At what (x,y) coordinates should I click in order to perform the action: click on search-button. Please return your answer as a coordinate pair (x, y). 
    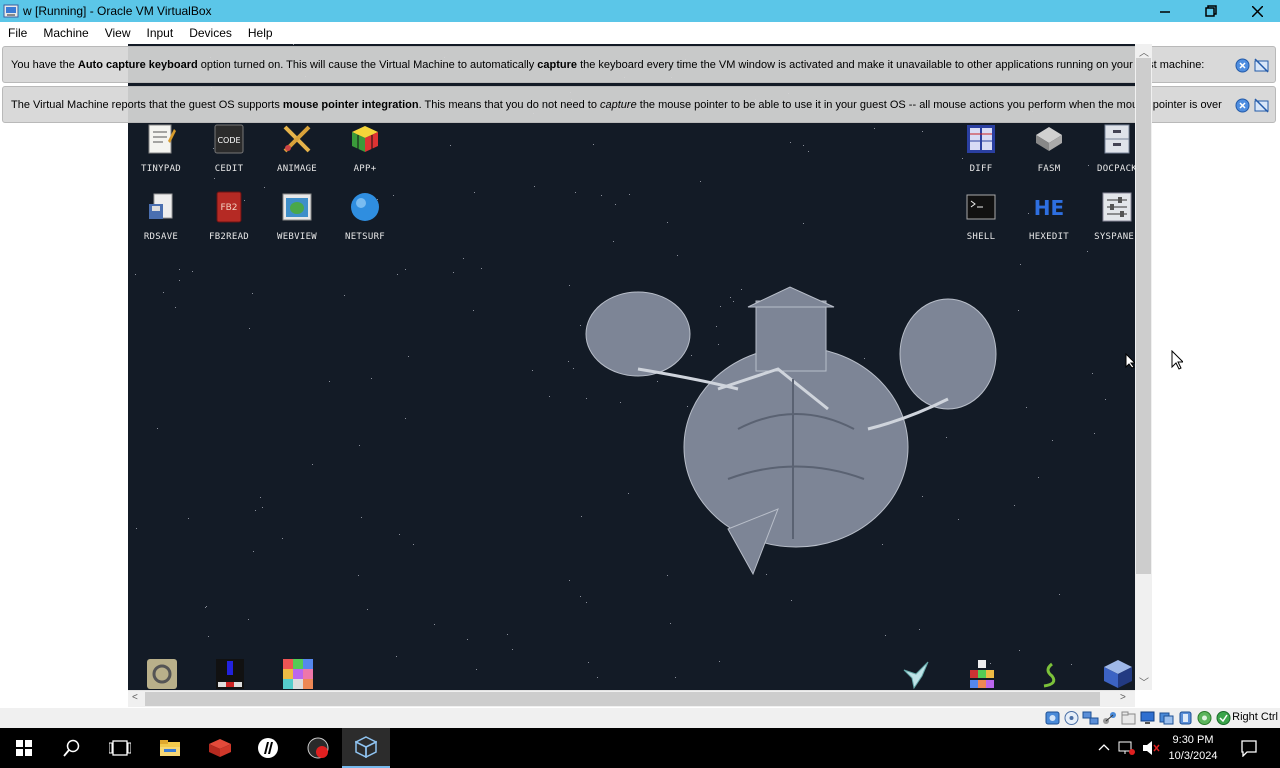
    Looking at the image, I should click on (72, 748).